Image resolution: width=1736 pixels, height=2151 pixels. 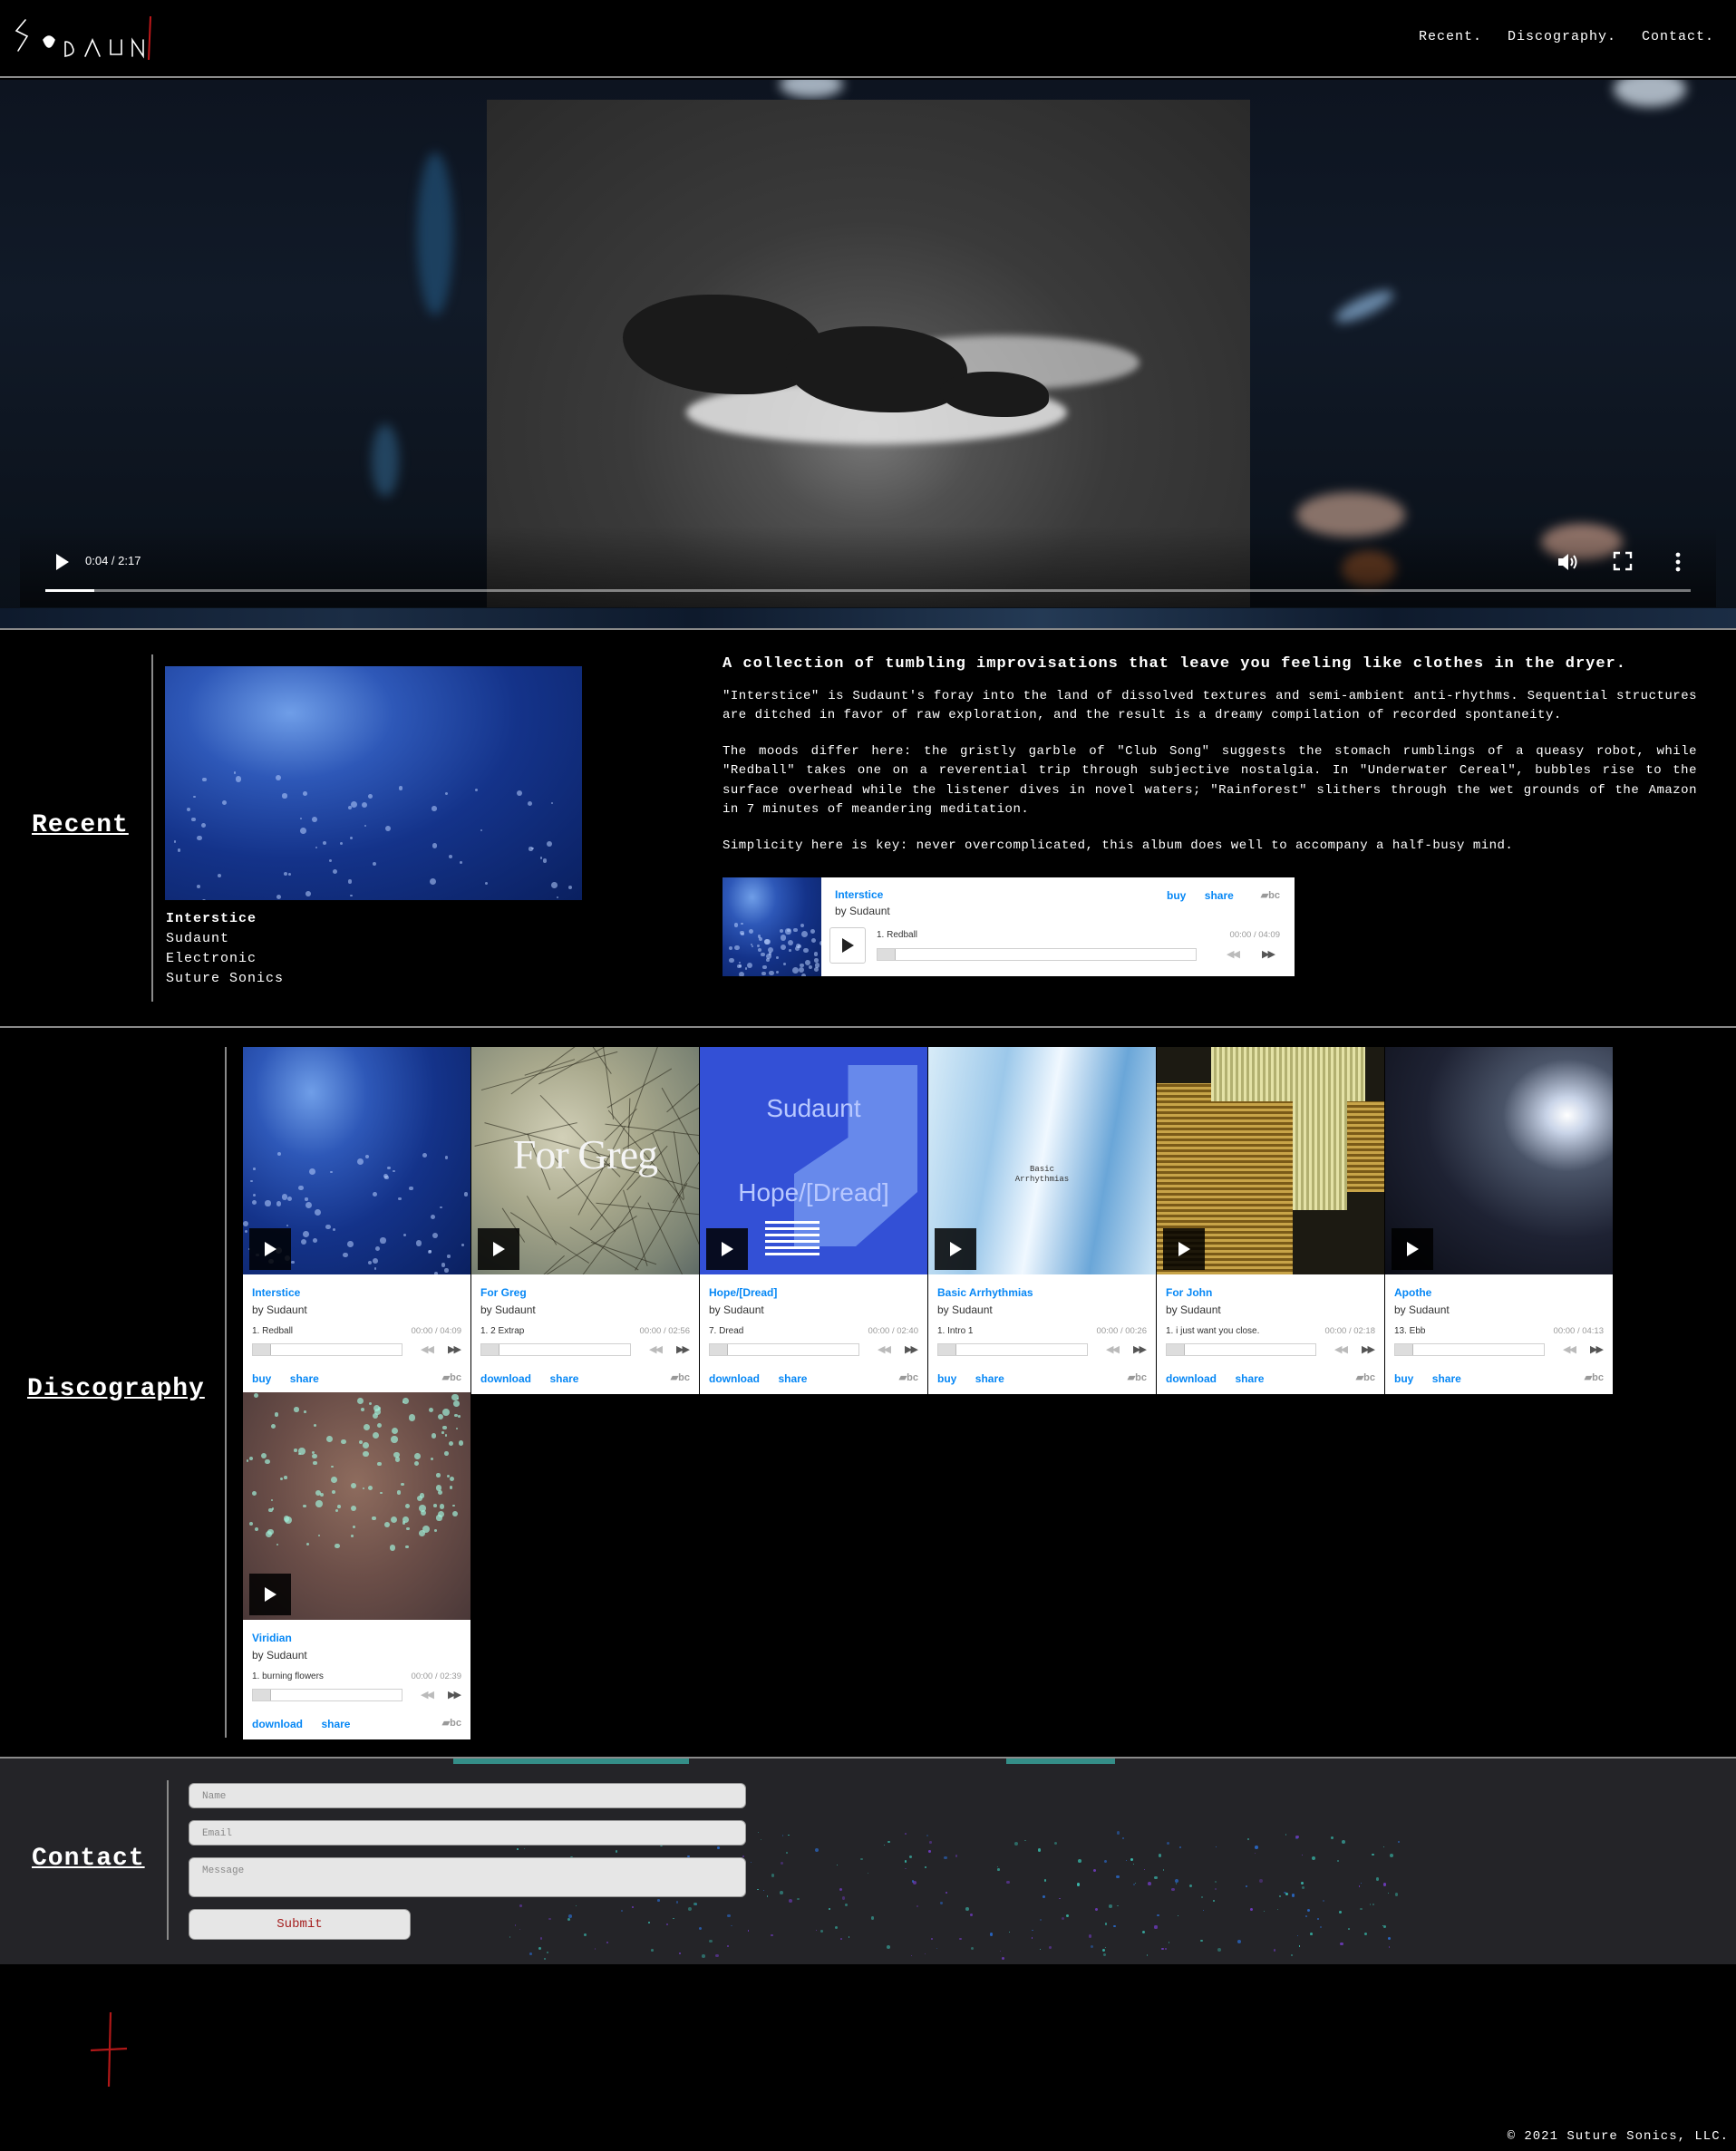 I want to click on nav-contact: Contact., so click(x=1678, y=36).